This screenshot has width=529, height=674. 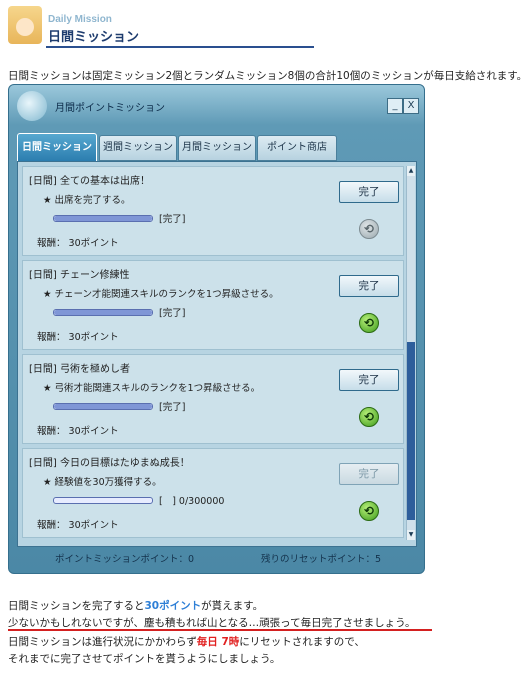 I want to click on minimize-button: _, so click(x=395, y=106).